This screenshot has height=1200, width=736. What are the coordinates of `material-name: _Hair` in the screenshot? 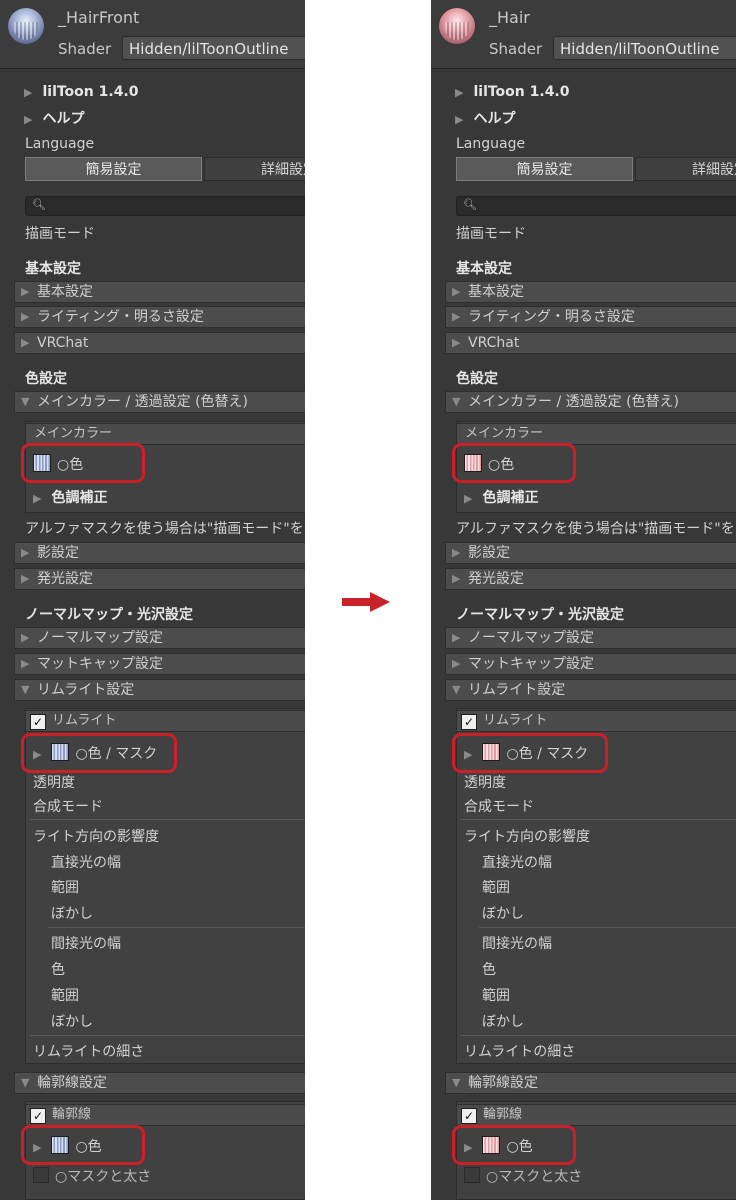 It's located at (509, 17).